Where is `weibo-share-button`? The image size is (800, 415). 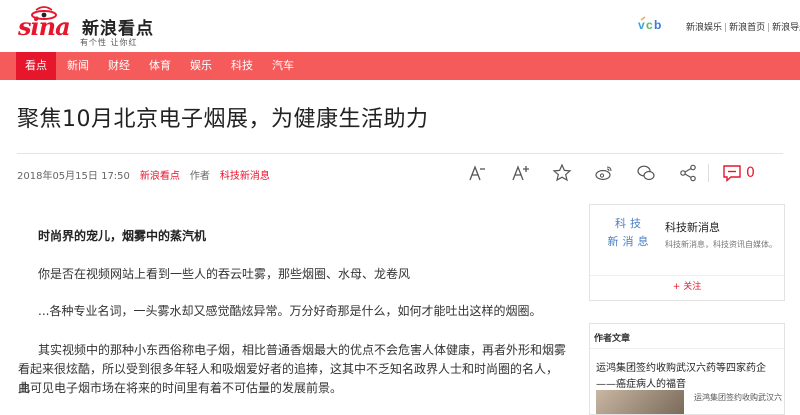 weibo-share-button is located at coordinates (604, 173).